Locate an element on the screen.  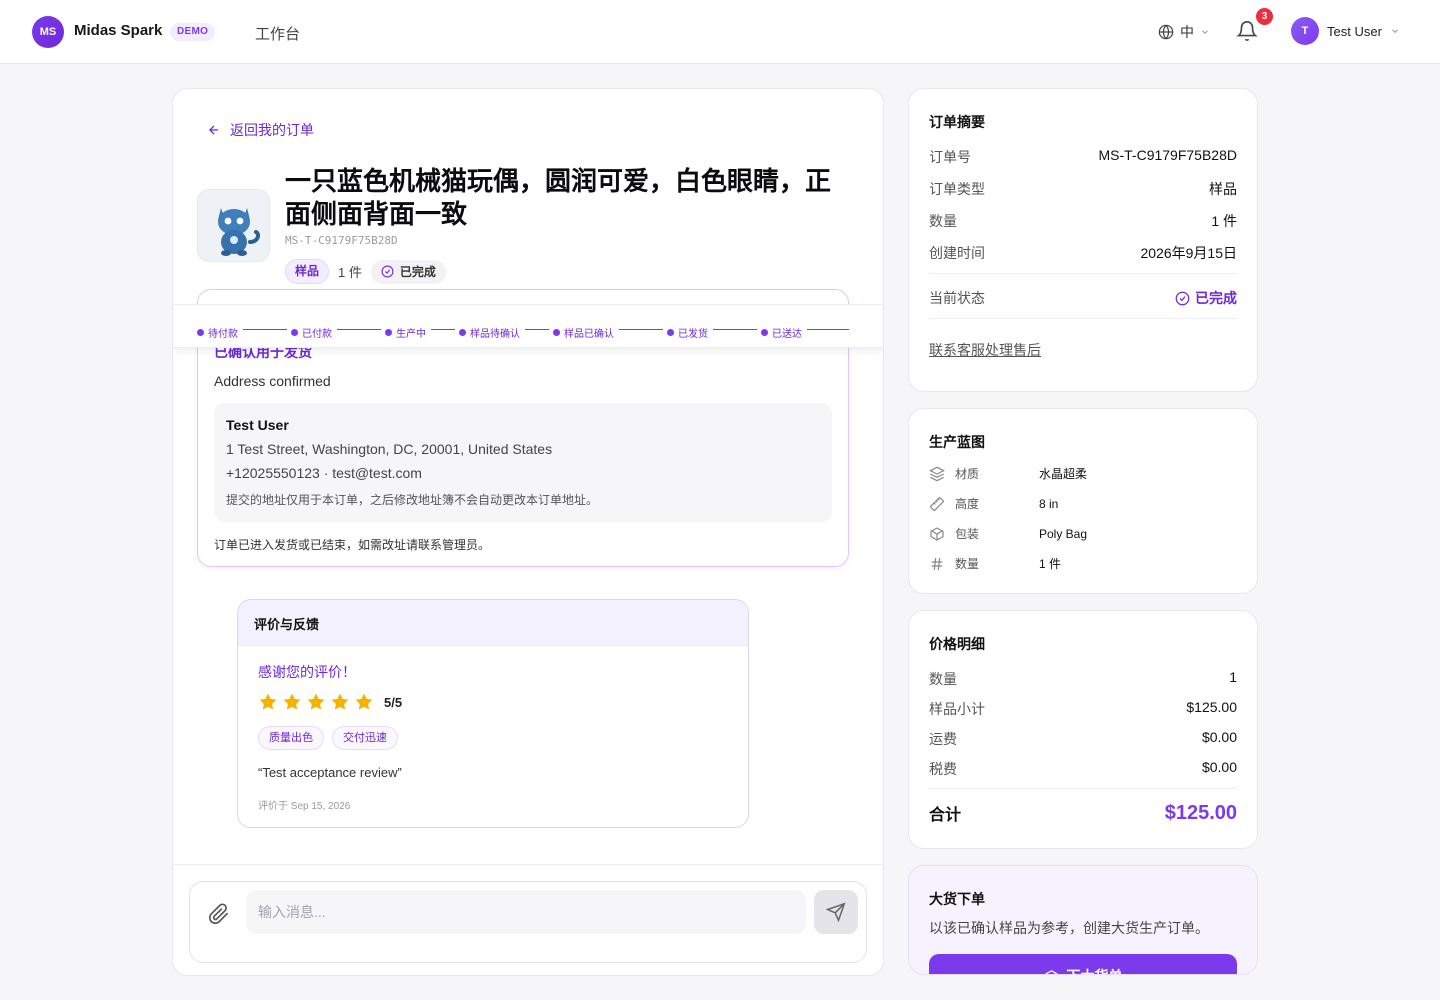
summary-value: 1 件 is located at coordinates (1224, 221).